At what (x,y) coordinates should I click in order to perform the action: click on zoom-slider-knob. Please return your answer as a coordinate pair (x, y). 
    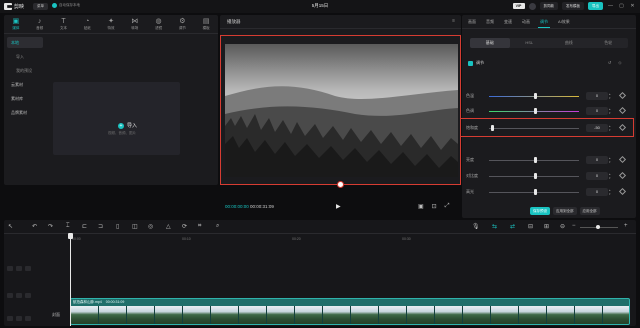
    Looking at the image, I should click on (598, 227).